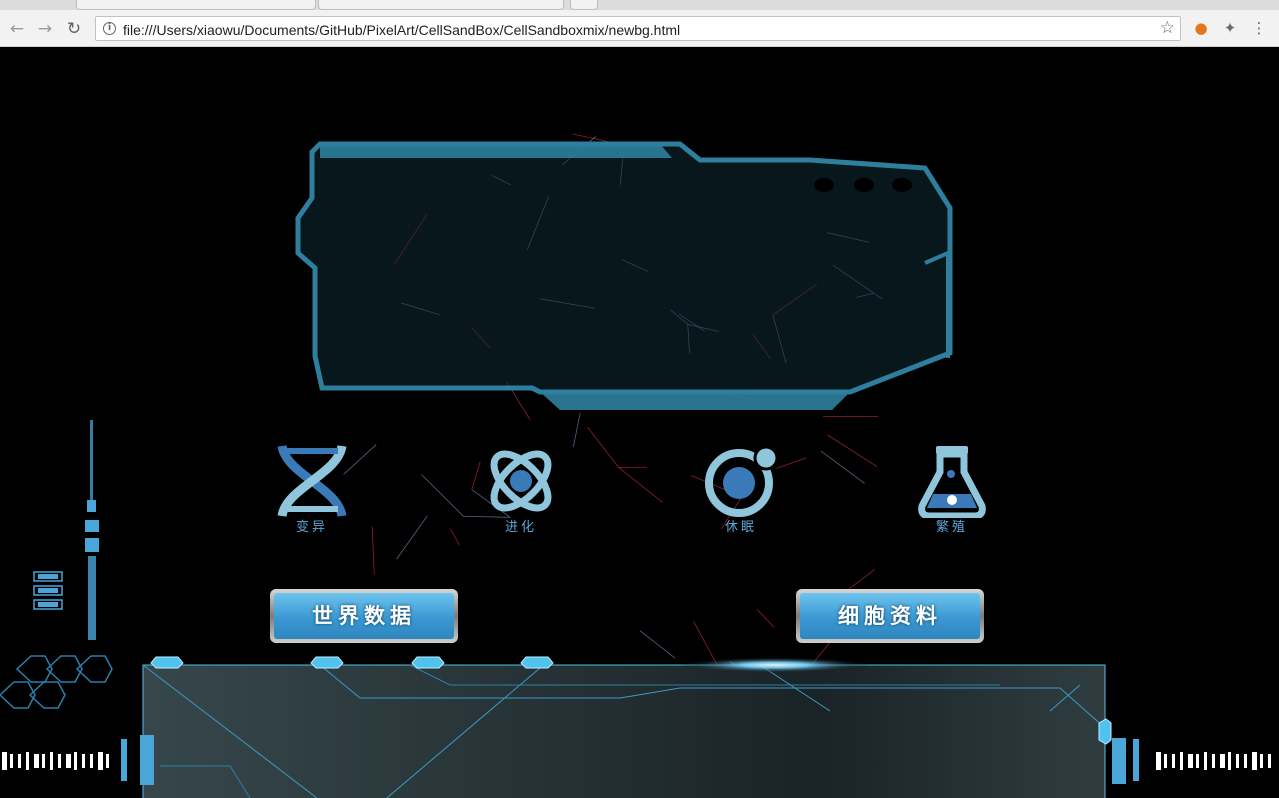 The image size is (1279, 798). Describe the element at coordinates (952, 482) in the screenshot. I see `flask-icon` at that location.